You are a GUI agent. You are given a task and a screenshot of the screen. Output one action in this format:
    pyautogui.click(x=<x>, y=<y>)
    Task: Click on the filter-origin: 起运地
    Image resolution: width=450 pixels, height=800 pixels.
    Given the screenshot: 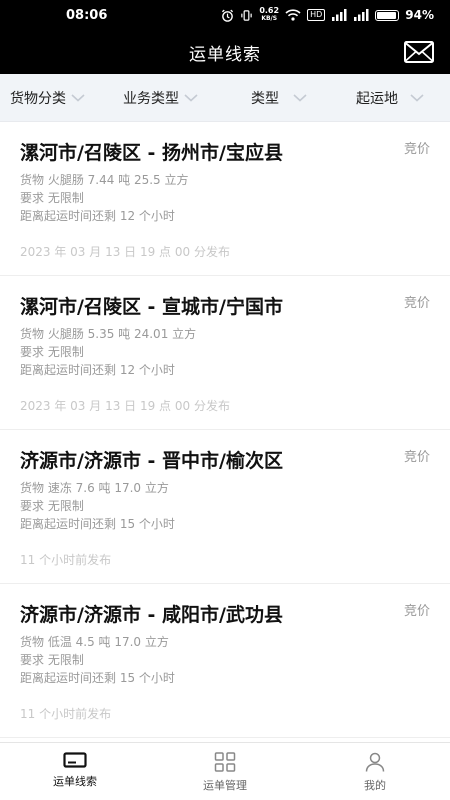 What is the action you would take?
    pyautogui.click(x=390, y=98)
    